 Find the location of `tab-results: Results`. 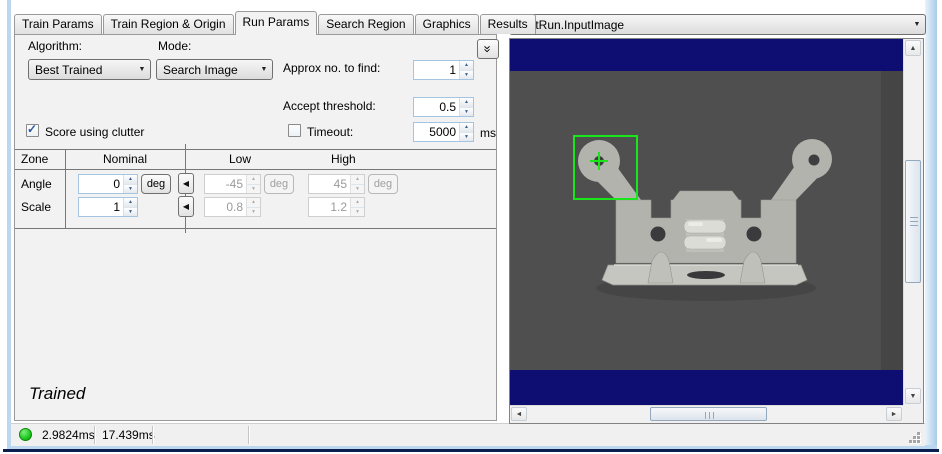

tab-results: Results is located at coordinates (507, 24).